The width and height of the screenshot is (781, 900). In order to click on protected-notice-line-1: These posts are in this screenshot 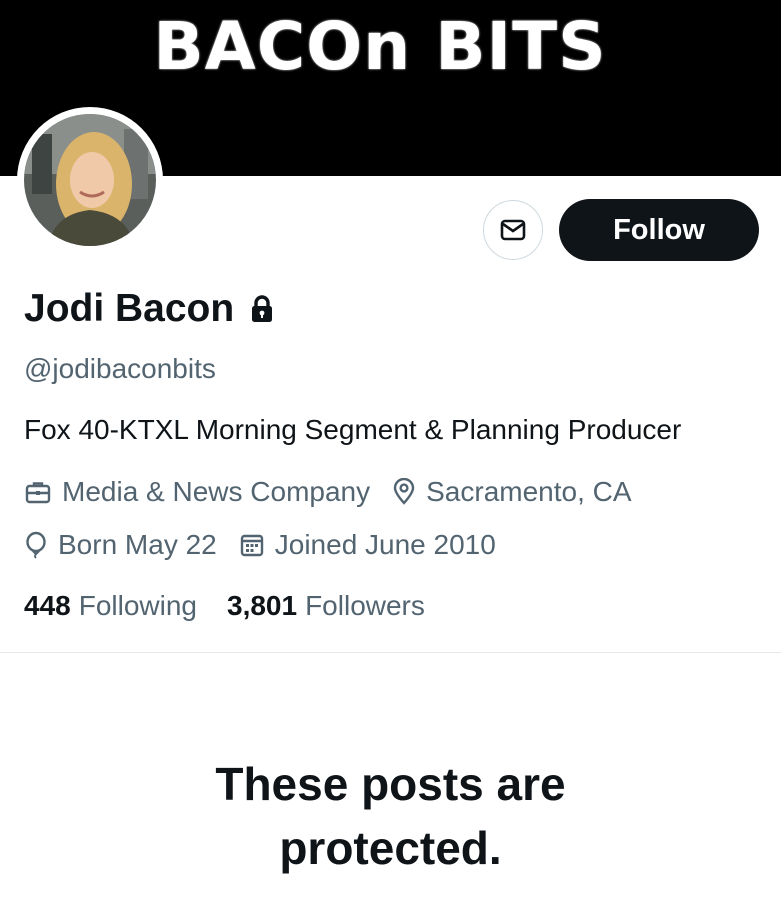, I will do `click(390, 784)`.